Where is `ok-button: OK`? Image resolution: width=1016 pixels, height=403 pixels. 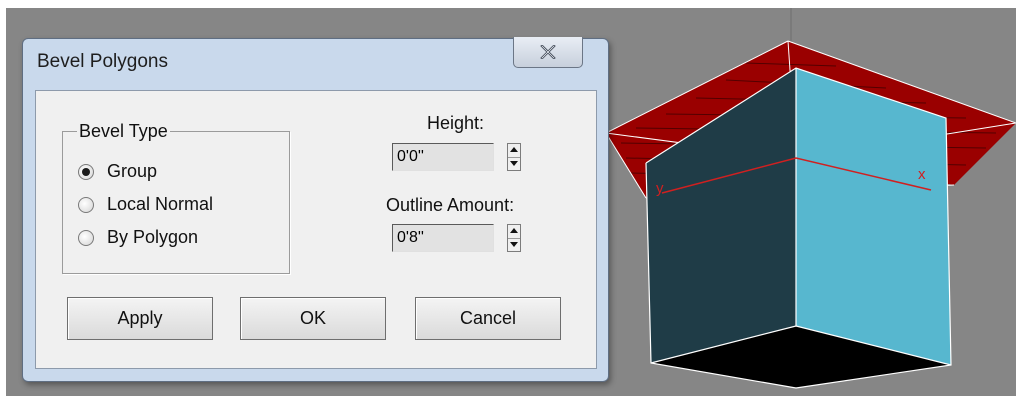 ok-button: OK is located at coordinates (313, 318).